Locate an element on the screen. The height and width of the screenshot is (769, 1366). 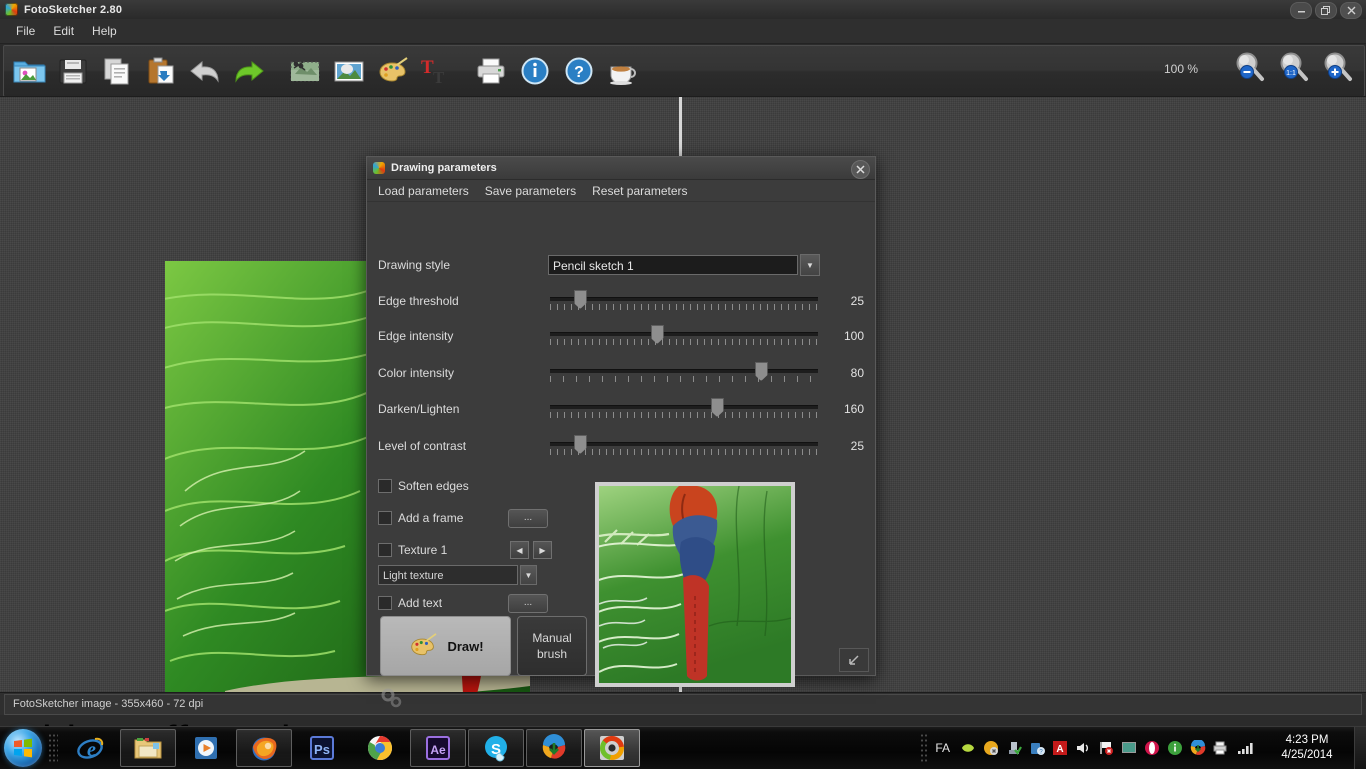
edge-threshold-slider is located at coordinates (683, 301).